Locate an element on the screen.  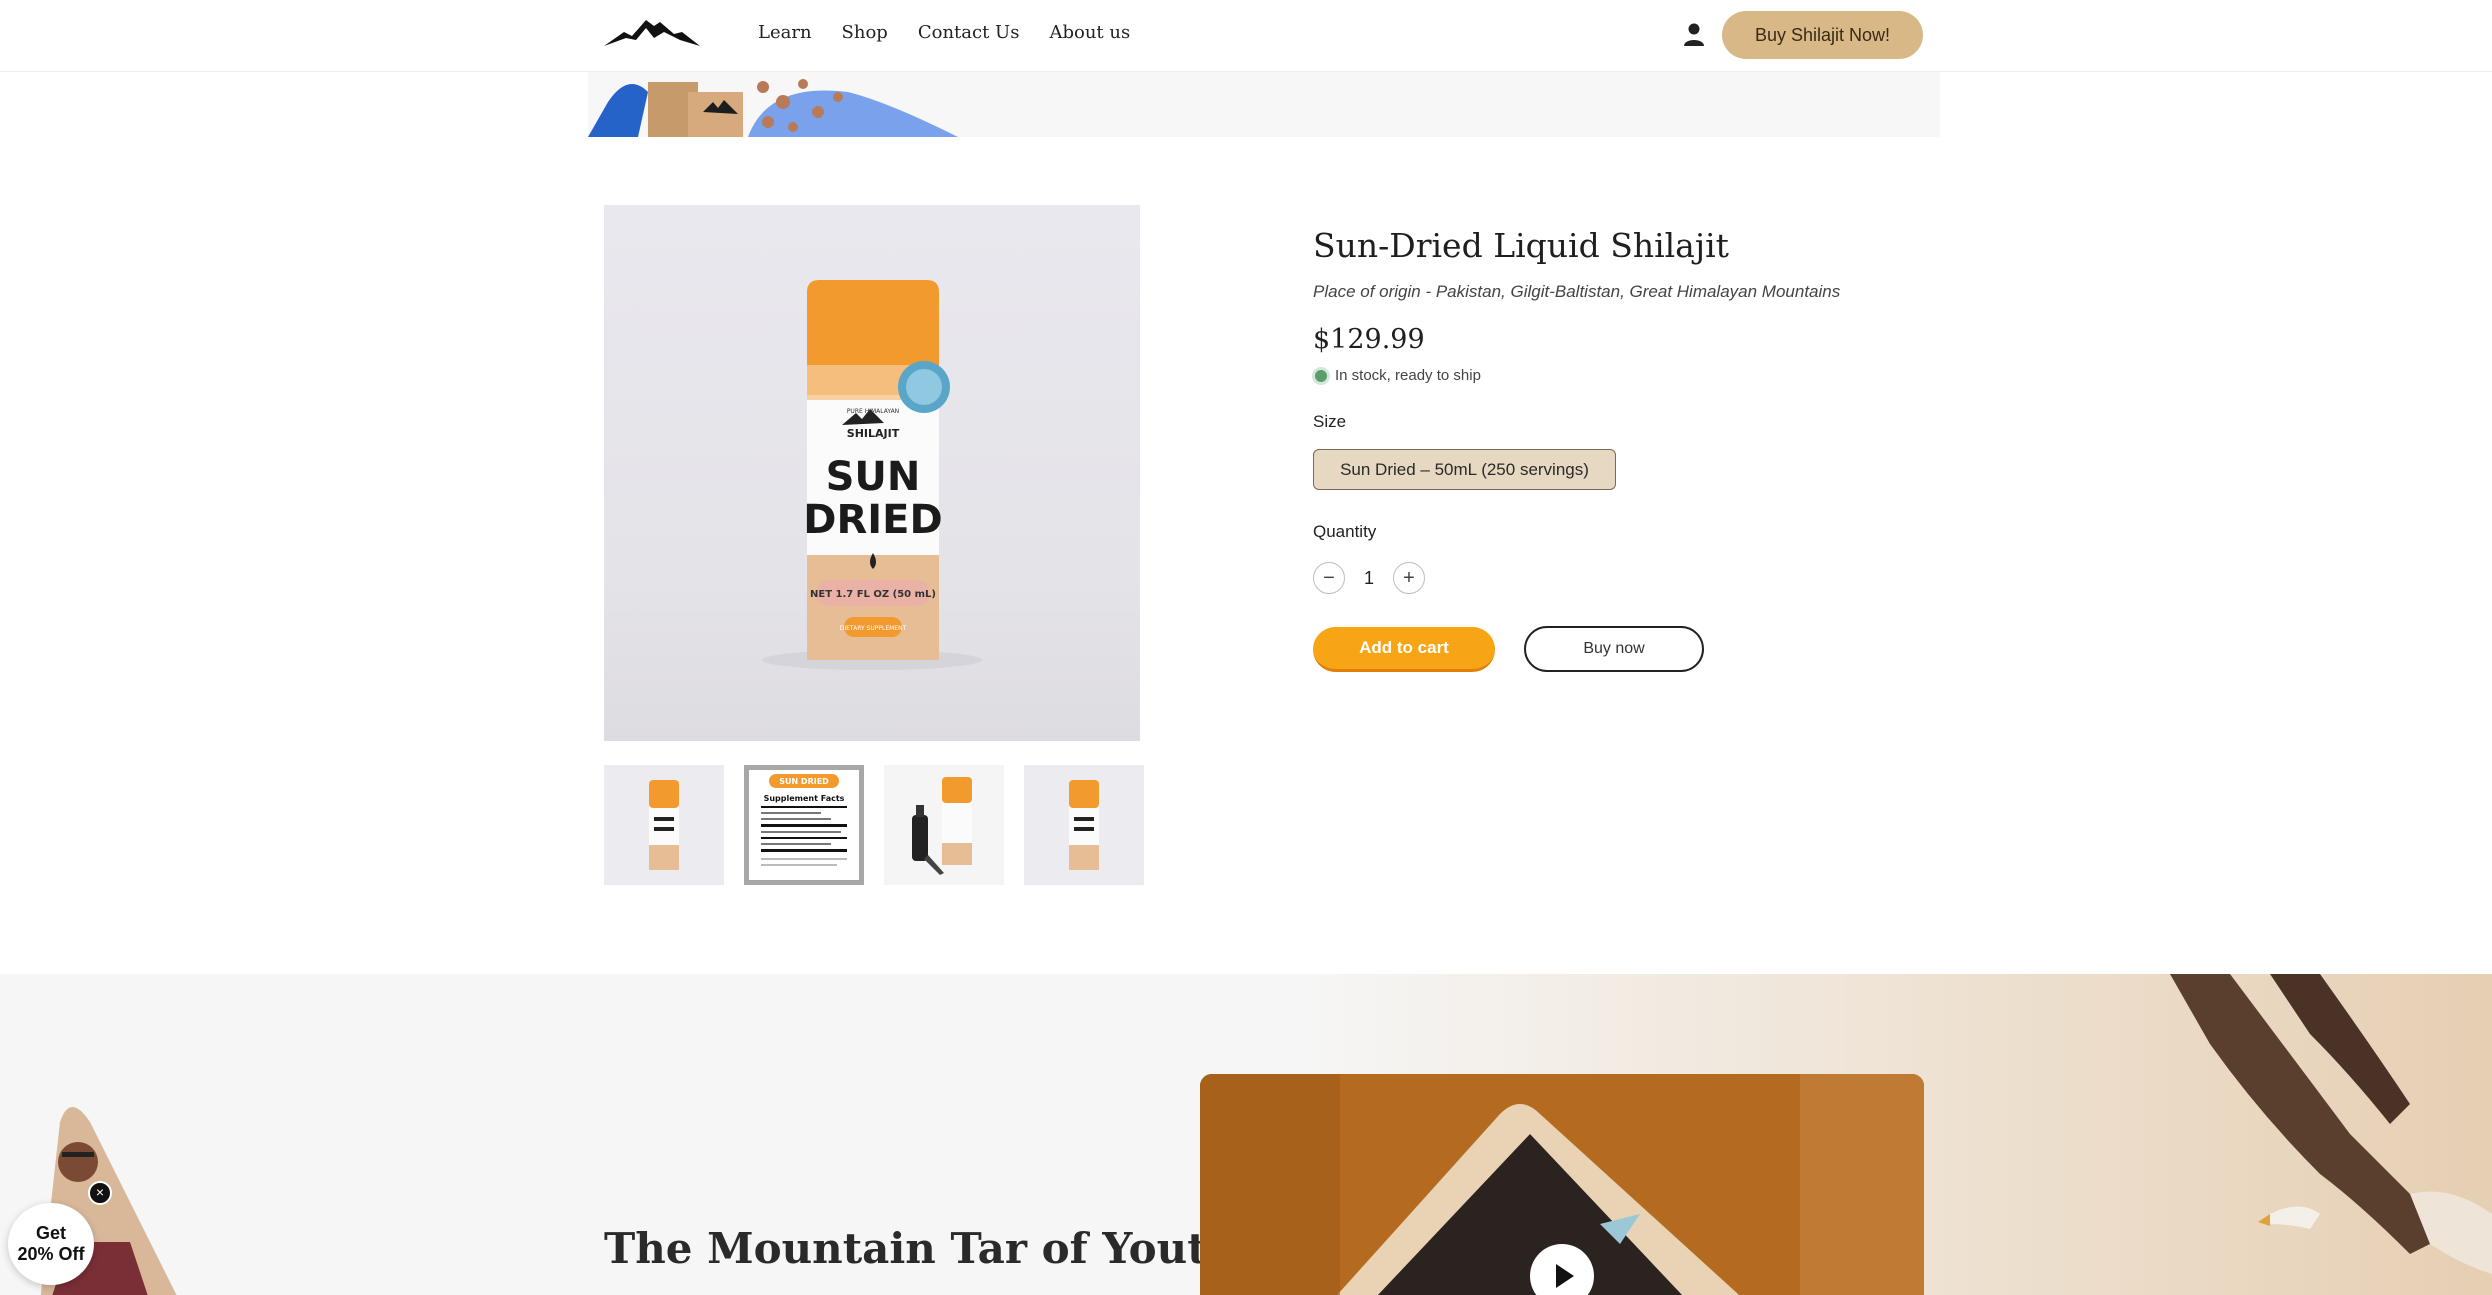
mountain-logo-icon is located at coordinates (652, 32).